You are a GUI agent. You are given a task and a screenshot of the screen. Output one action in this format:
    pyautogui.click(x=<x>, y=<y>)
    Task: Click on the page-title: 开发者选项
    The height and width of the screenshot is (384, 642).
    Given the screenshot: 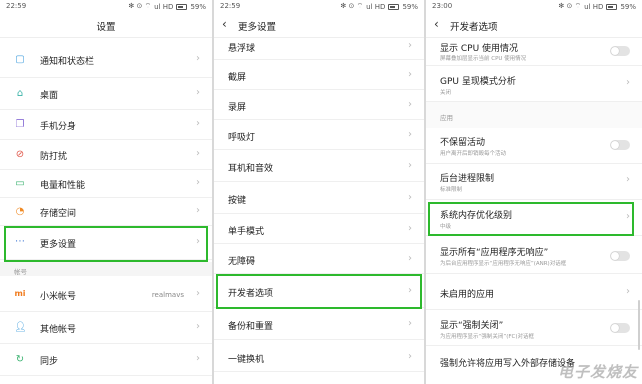 What is the action you would take?
    pyautogui.click(x=474, y=27)
    